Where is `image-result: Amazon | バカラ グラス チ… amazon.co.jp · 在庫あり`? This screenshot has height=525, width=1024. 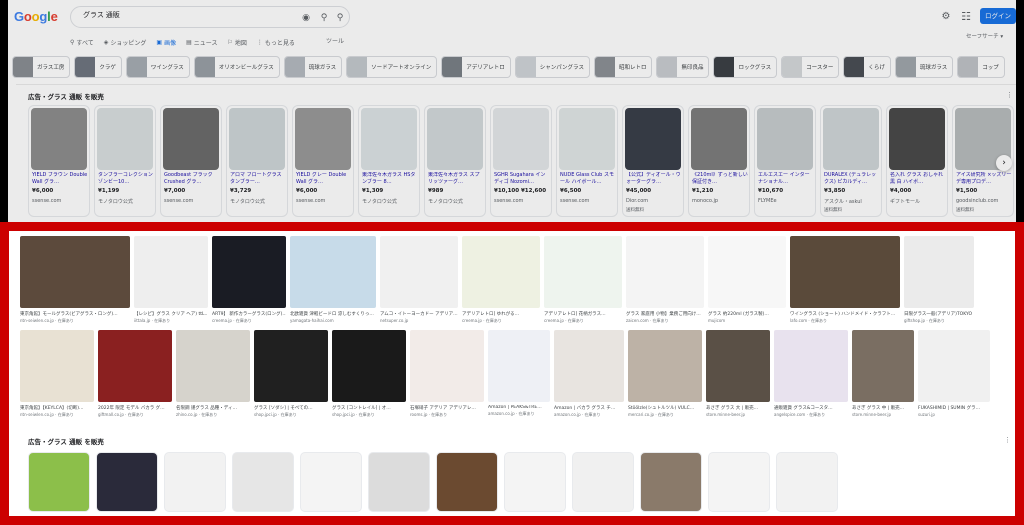
image-result: Amazon | バカラ グラス チ… amazon.co.jp · 在庫あり is located at coordinates (589, 374).